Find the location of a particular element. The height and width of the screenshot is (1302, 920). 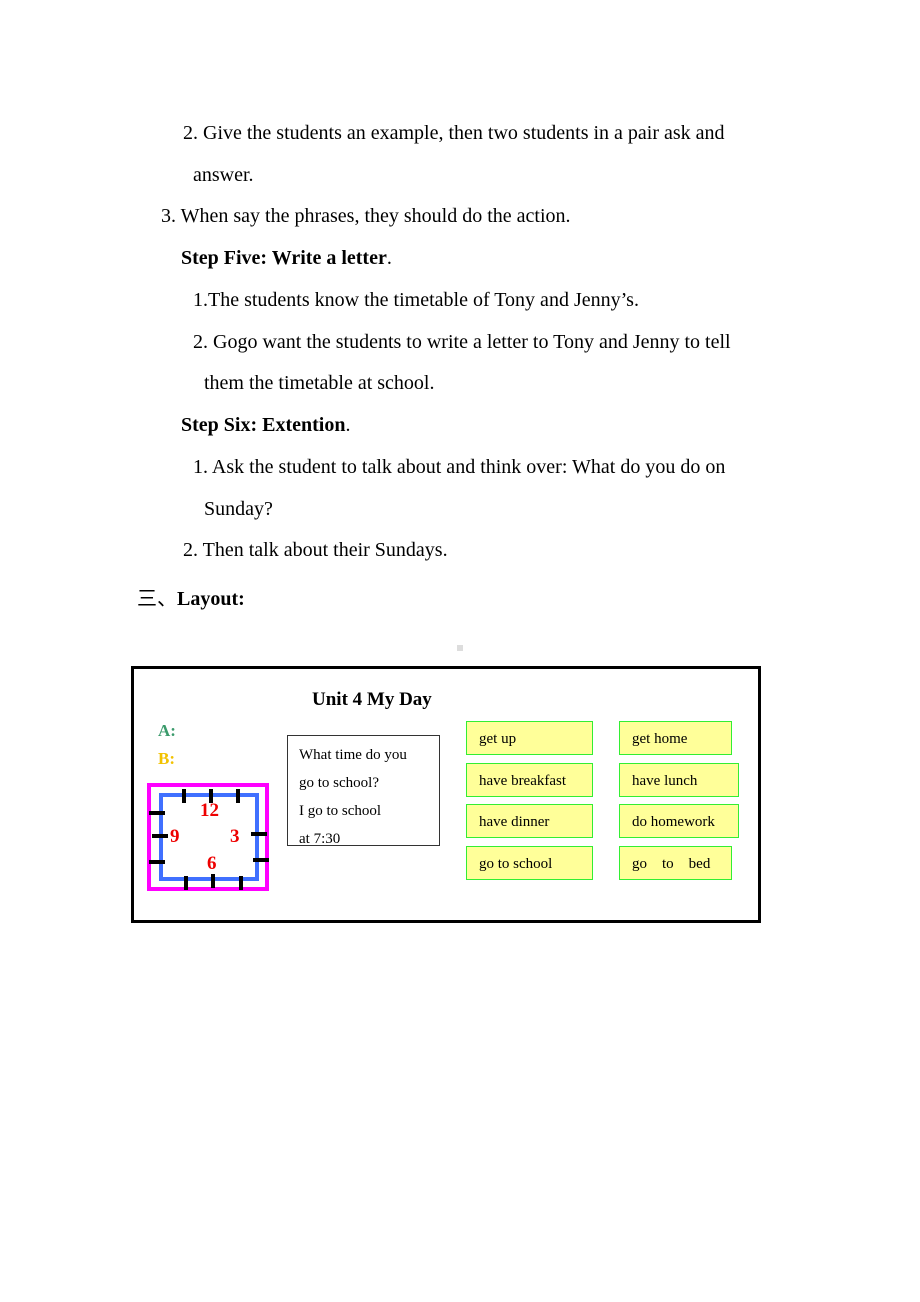

phrase-card: go to school is located at coordinates (529, 863).